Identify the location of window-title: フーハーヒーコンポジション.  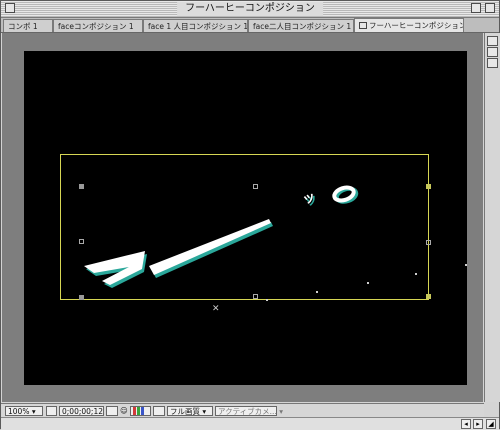
(250, 9).